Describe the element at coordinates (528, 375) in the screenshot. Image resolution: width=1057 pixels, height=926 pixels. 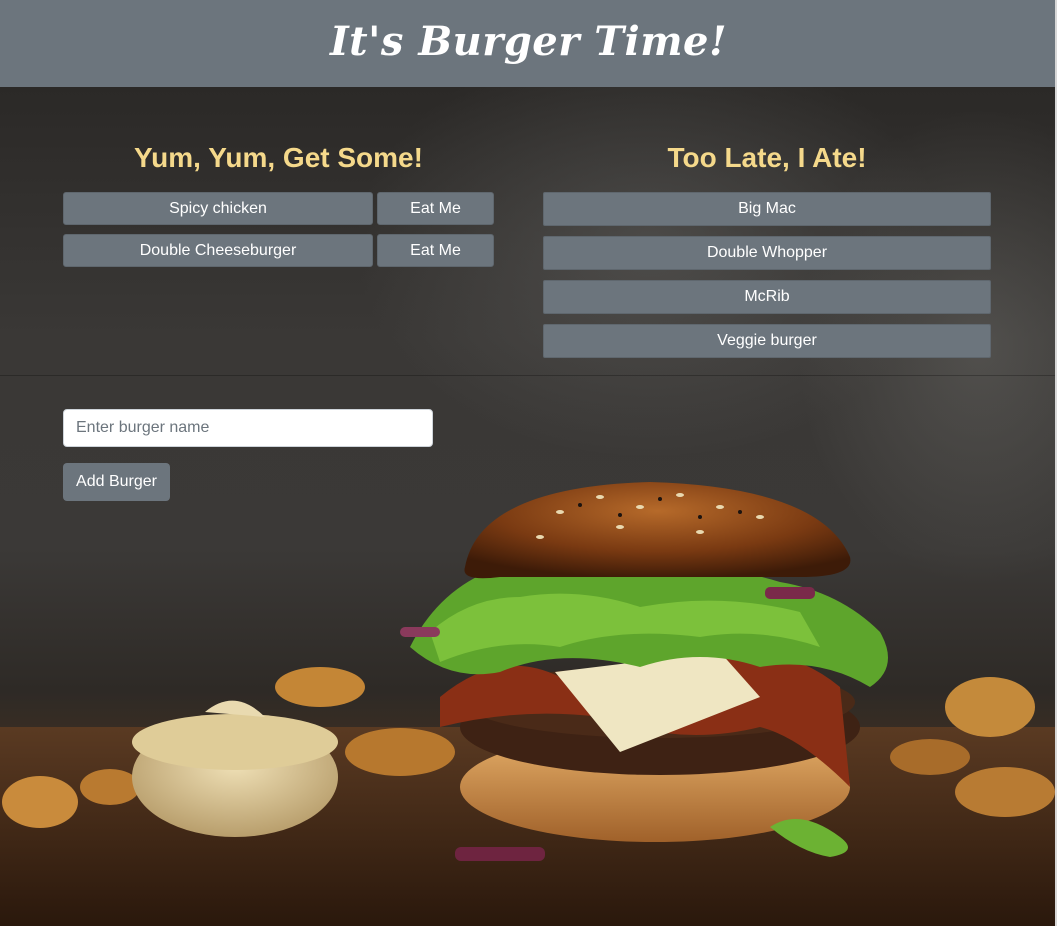
I see `section-divider` at that location.